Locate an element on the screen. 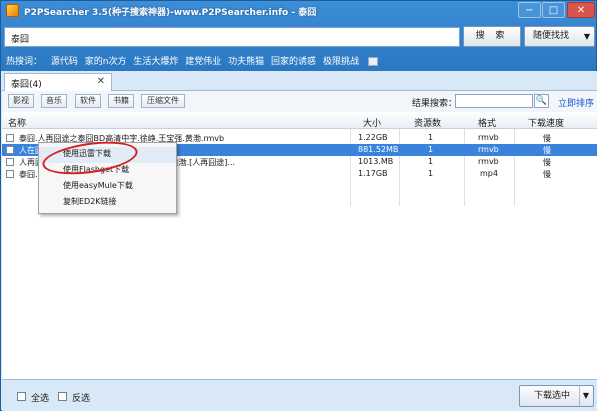 Image resolution: width=597 pixels, height=411 pixels. hot-words-label: 热搜词： is located at coordinates (24, 62).